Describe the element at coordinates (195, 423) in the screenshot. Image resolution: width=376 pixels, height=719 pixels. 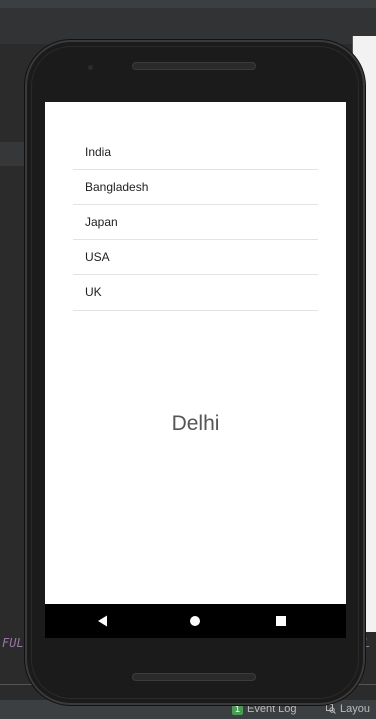
I see `capital-display: Delhi` at that location.